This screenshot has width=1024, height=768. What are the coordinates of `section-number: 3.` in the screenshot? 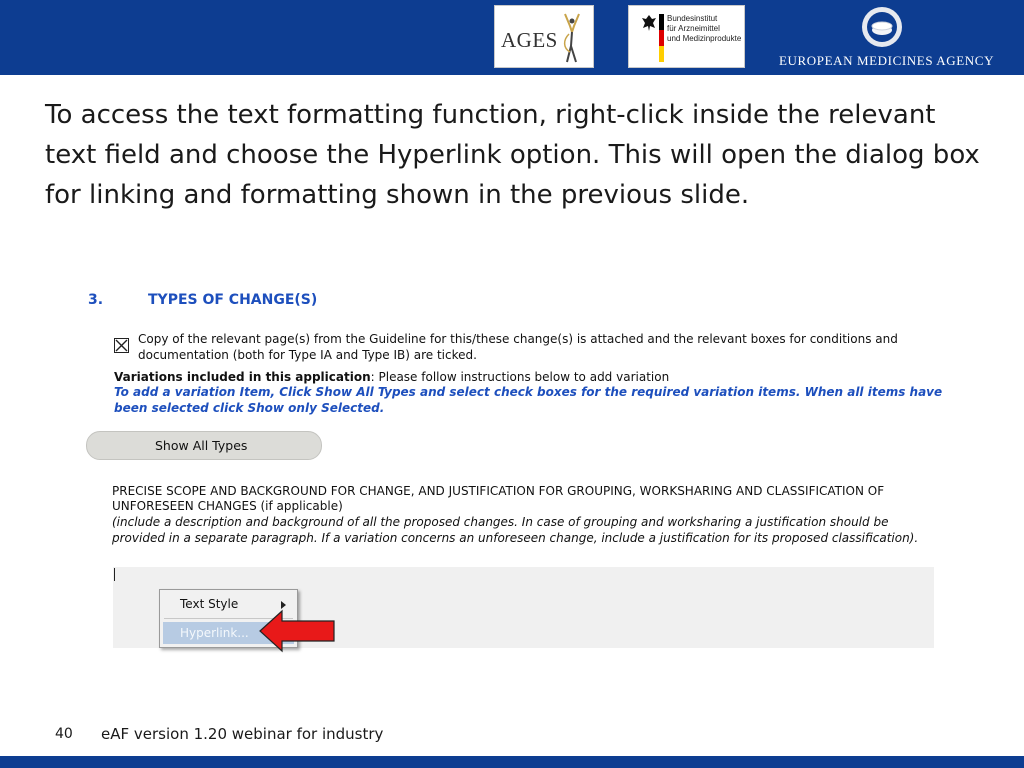 It's located at (96, 300).